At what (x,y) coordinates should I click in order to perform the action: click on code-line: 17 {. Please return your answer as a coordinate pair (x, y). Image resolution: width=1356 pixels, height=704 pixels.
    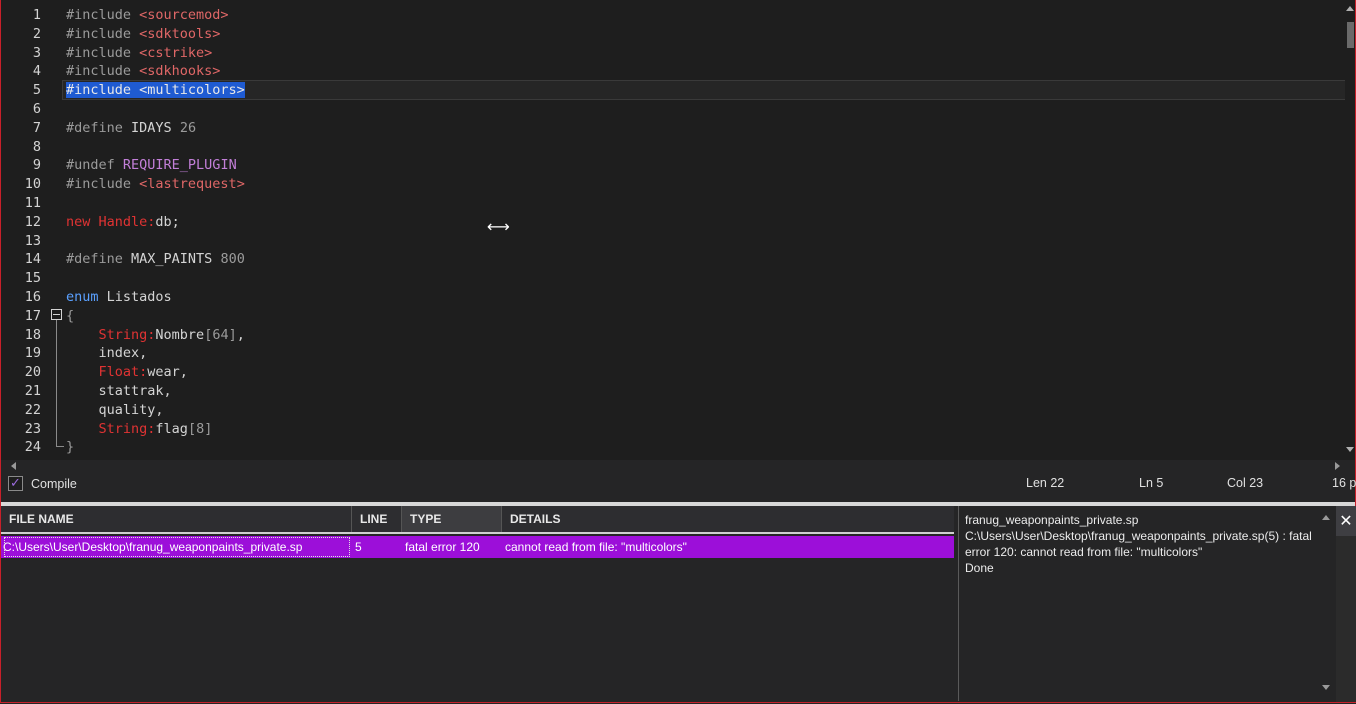
    Looking at the image, I should click on (674, 316).